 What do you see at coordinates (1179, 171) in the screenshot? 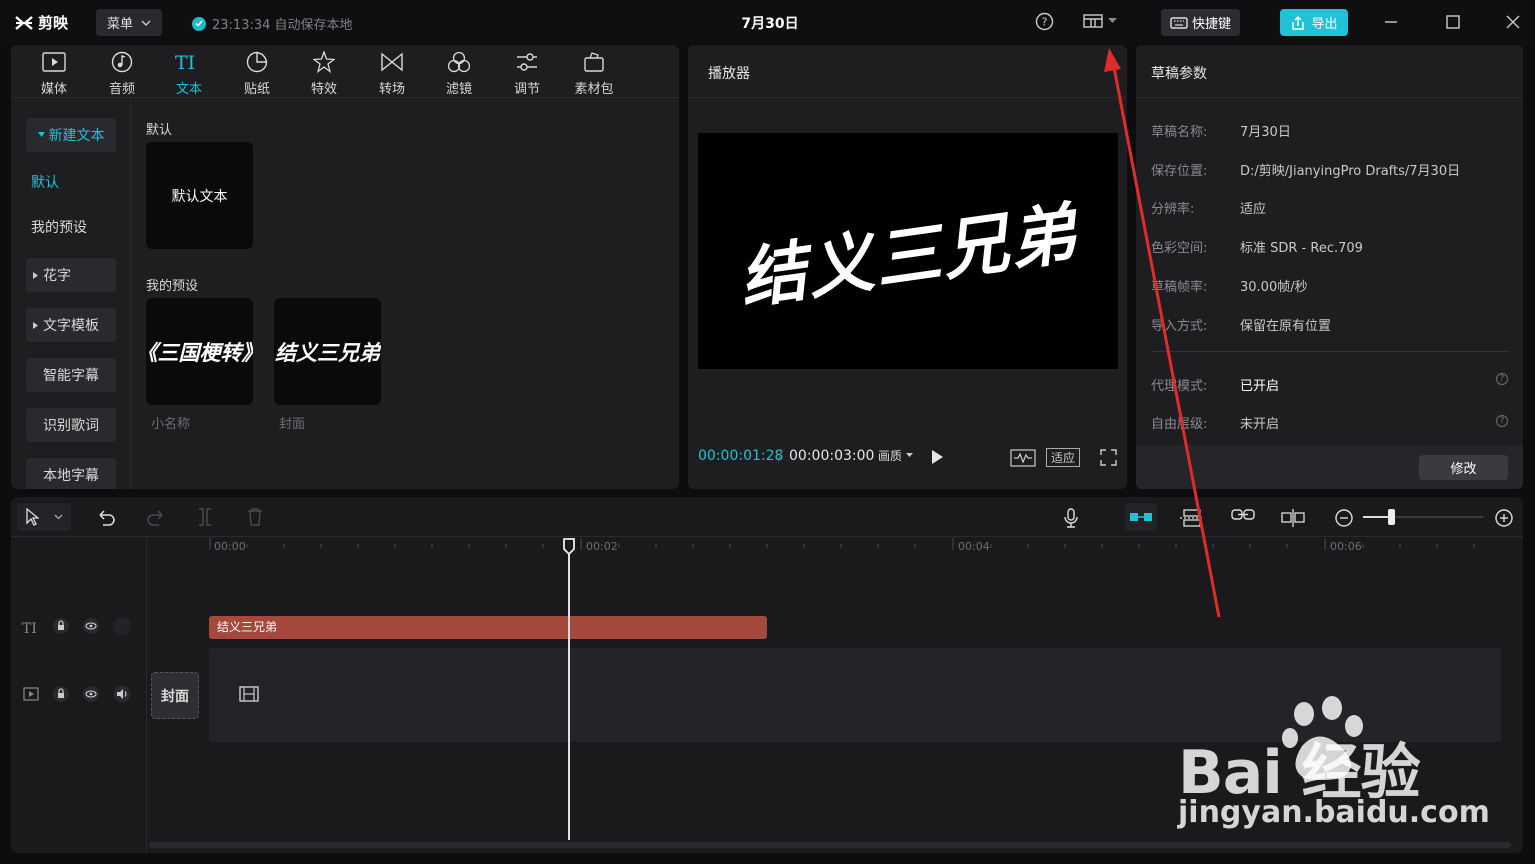
I see `field-key: 保存位置:` at bounding box center [1179, 171].